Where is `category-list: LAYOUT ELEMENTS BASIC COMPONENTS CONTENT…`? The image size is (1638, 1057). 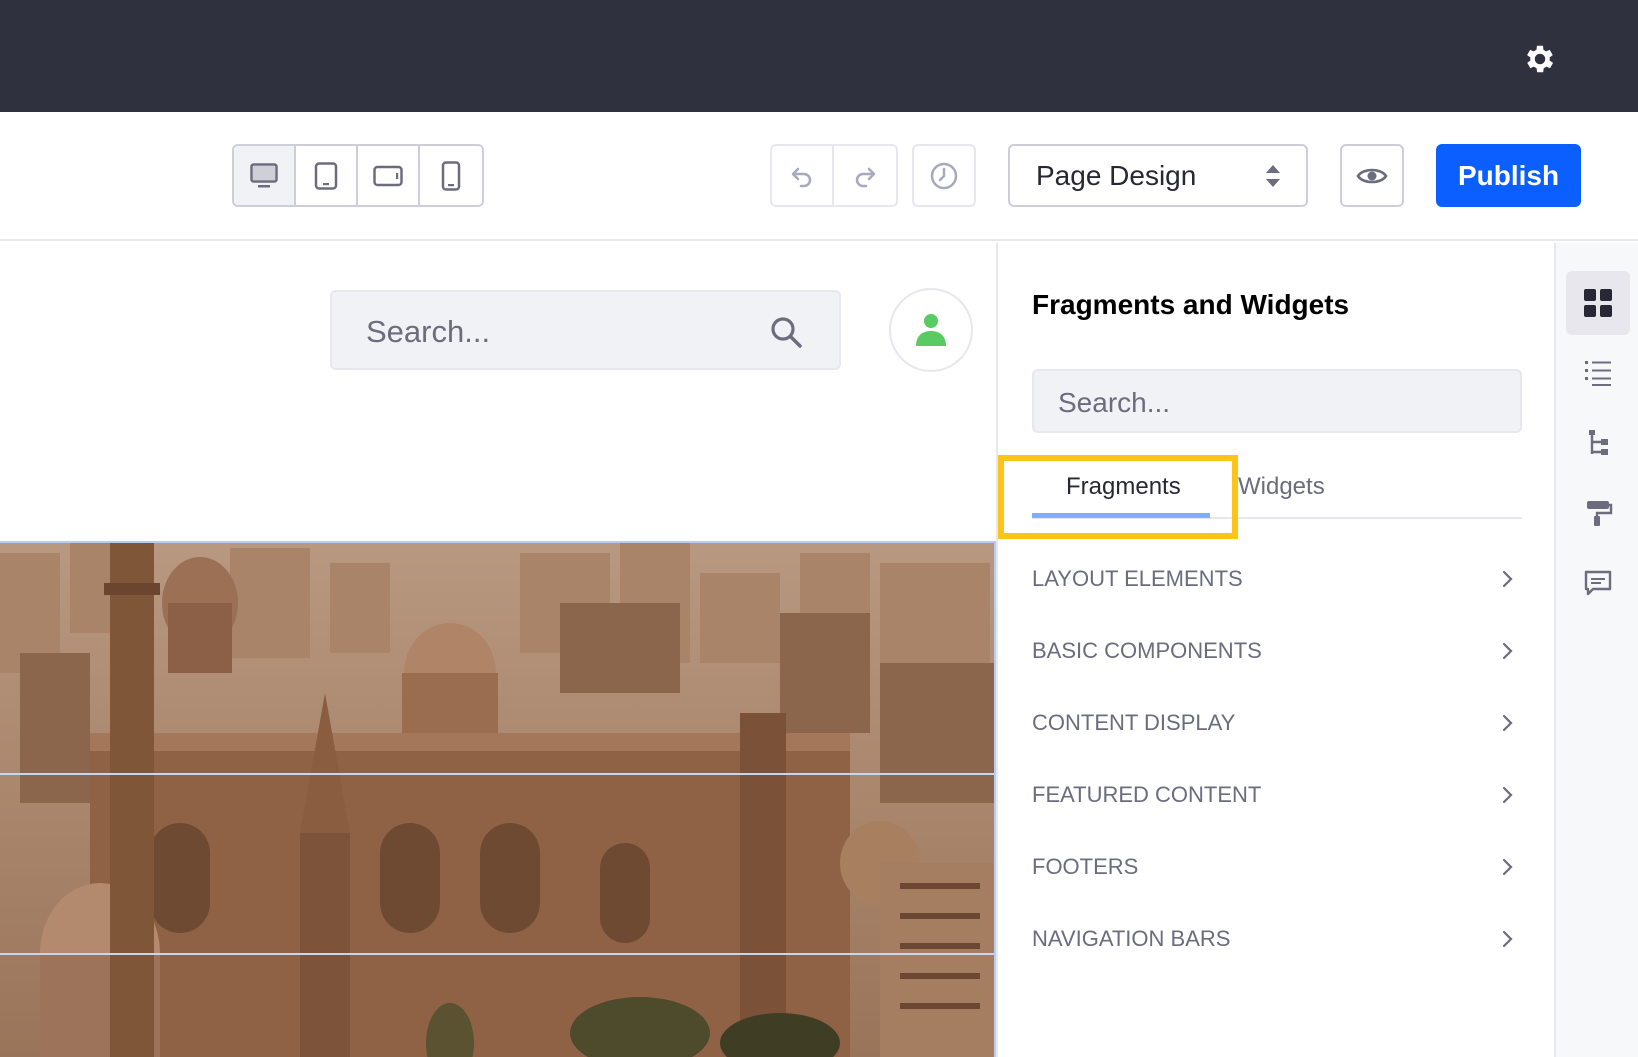 category-list: LAYOUT ELEMENTS BASIC COMPONENTS CONTENT… is located at coordinates (1277, 759).